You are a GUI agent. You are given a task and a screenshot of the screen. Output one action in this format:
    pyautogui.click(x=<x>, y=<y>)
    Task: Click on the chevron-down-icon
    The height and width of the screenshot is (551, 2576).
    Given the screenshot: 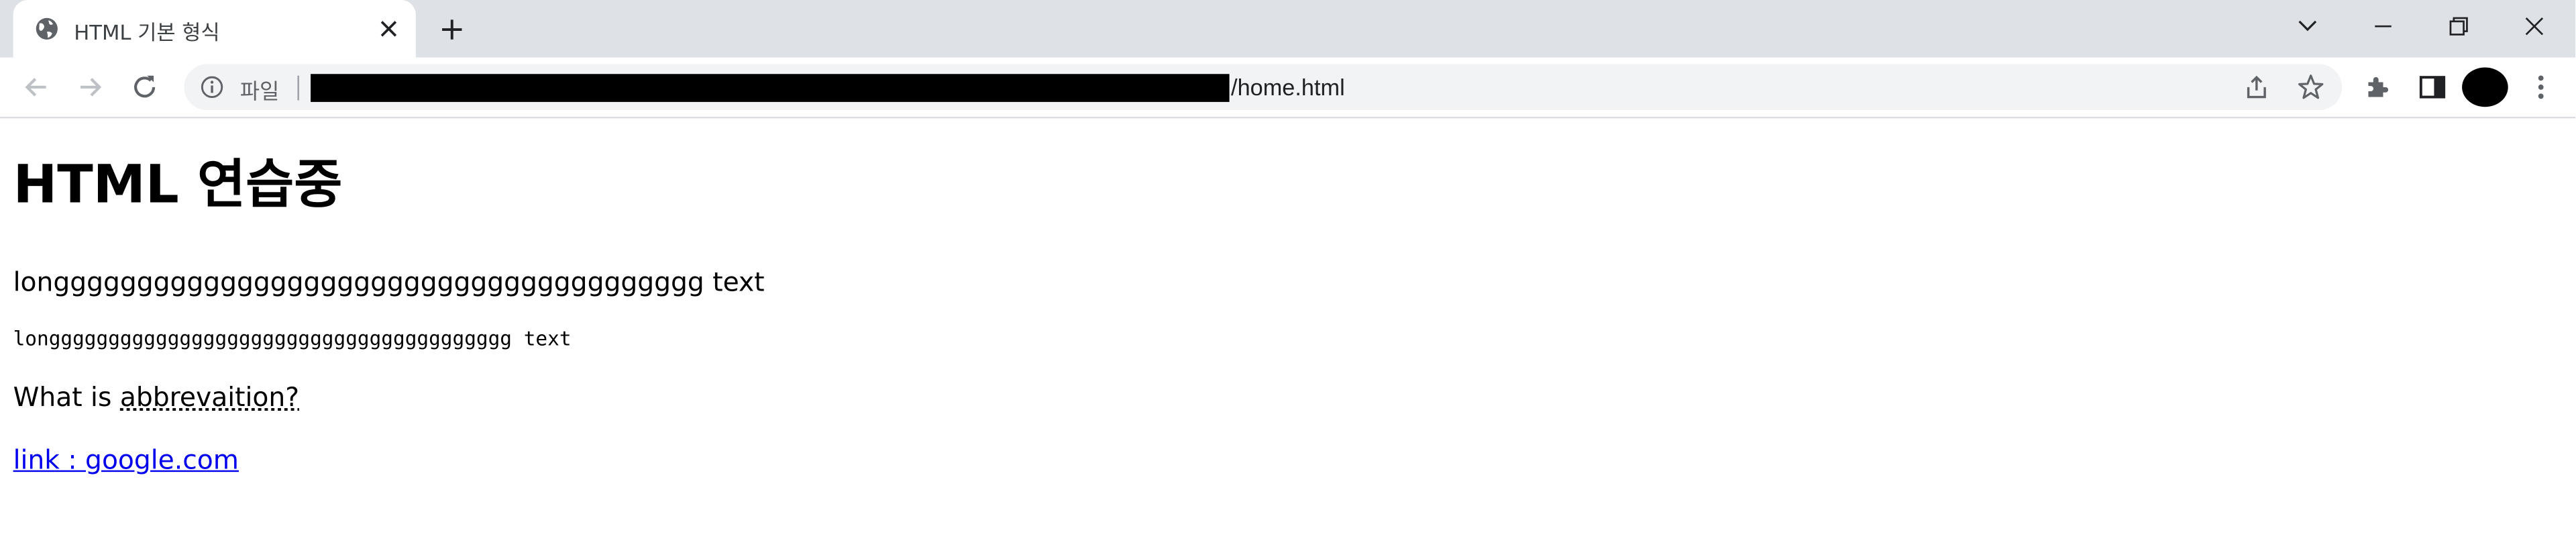 What is the action you would take?
    pyautogui.click(x=2307, y=26)
    